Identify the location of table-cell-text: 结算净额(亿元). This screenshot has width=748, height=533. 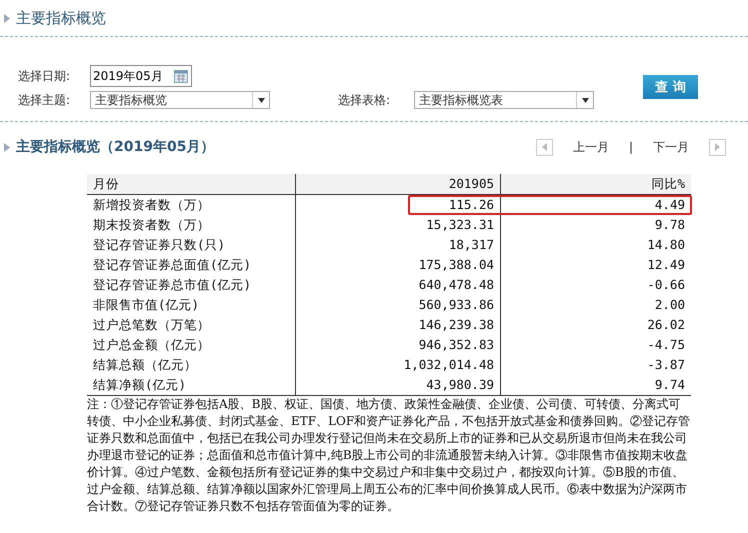
(140, 385).